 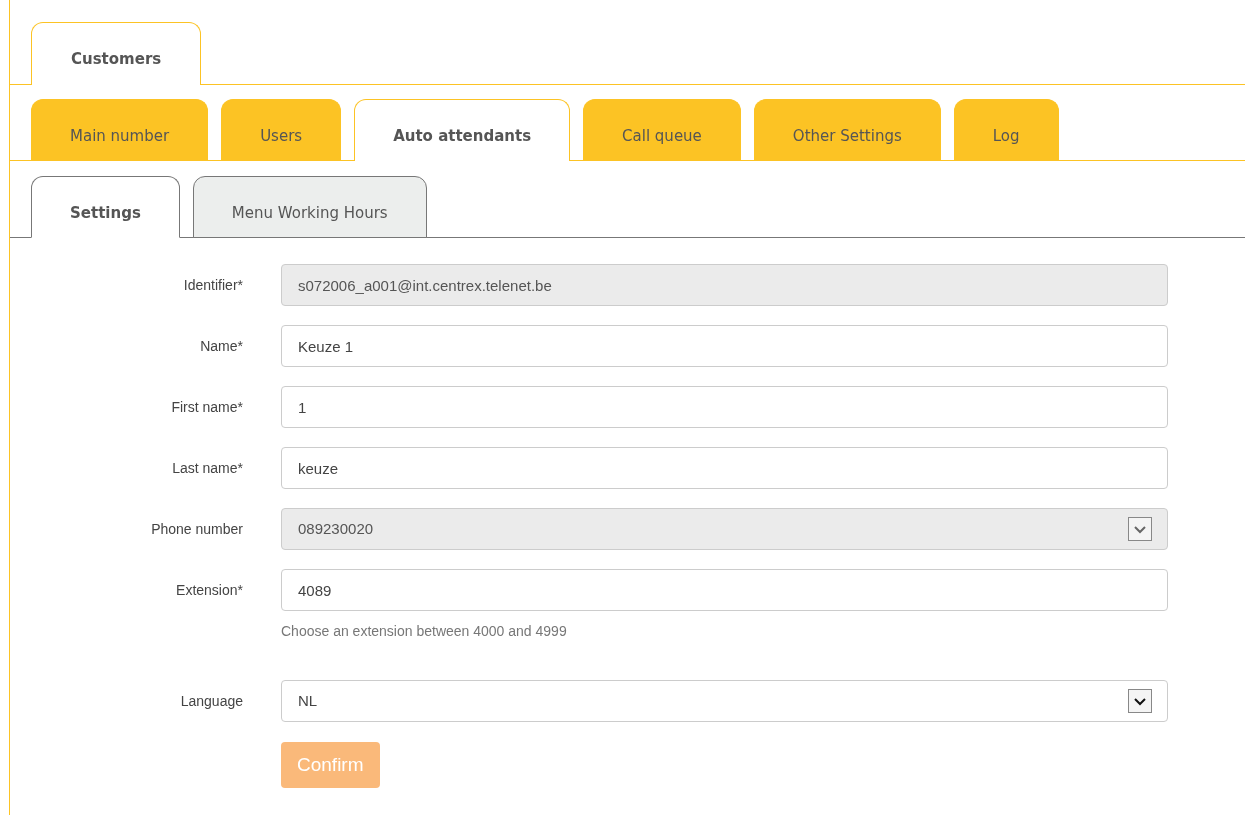 What do you see at coordinates (209, 590) in the screenshot?
I see `field-label: Extension*` at bounding box center [209, 590].